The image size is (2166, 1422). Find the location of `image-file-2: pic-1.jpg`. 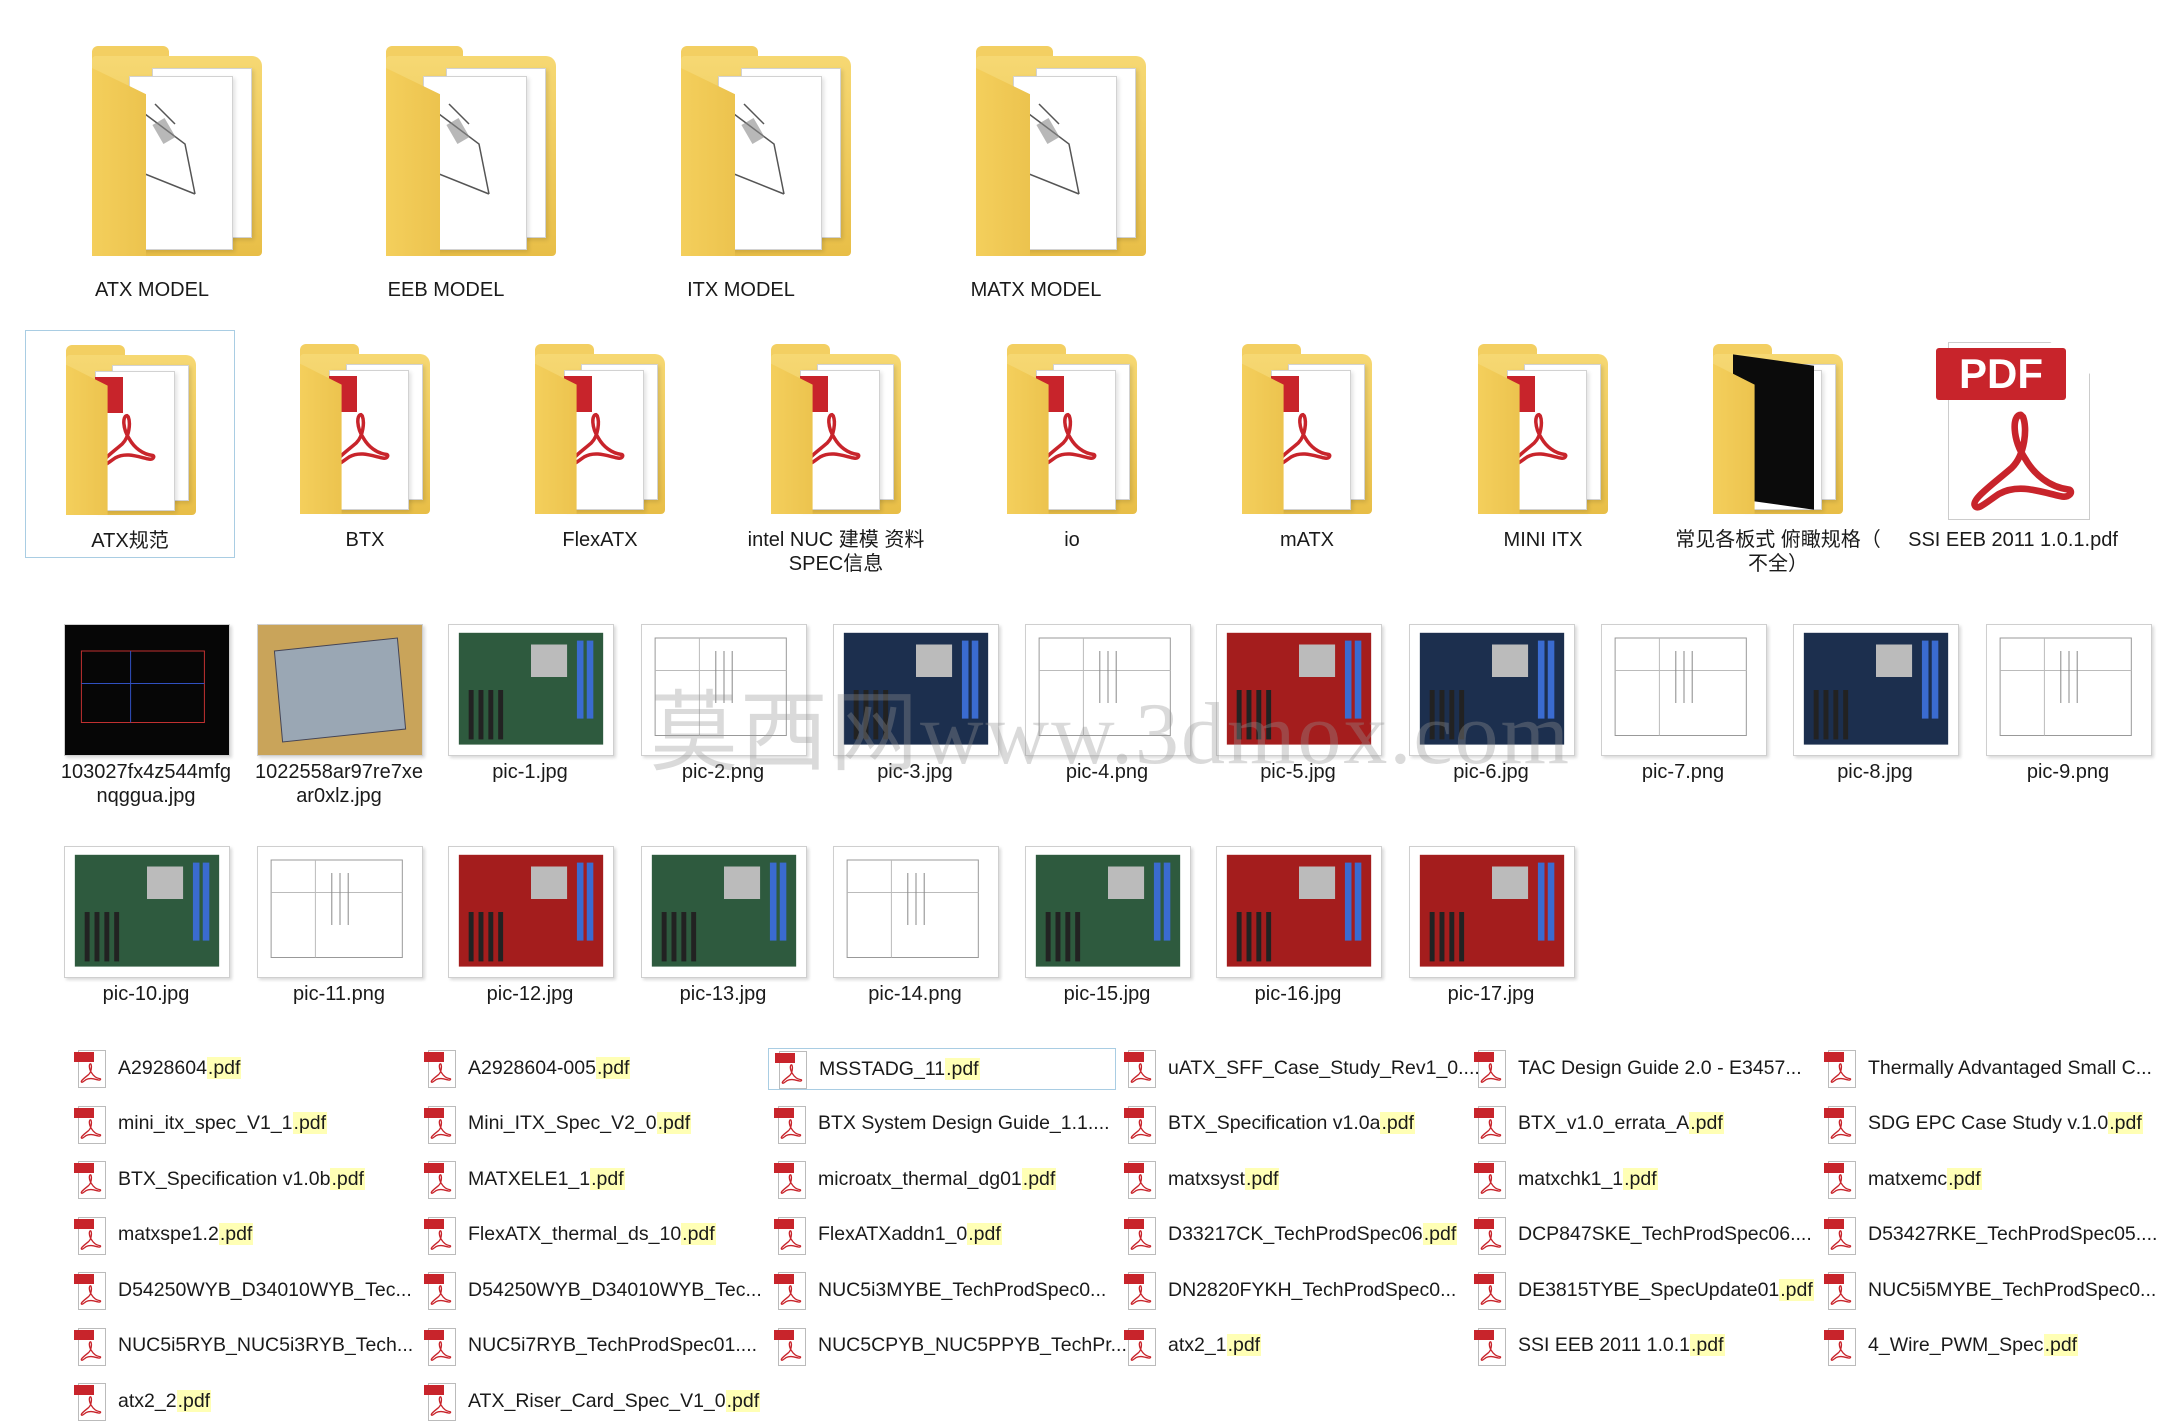

image-file-2: pic-1.jpg is located at coordinates (530, 714).